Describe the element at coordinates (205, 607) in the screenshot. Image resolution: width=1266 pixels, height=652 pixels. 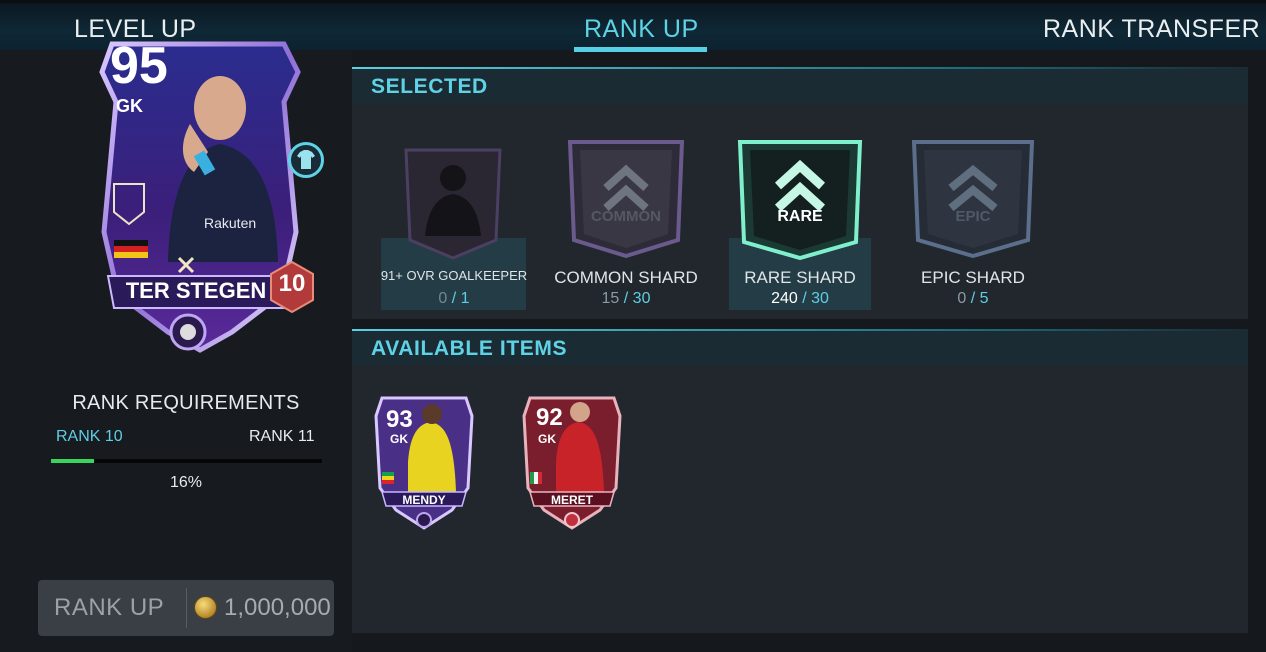
I see `coin-icon` at that location.